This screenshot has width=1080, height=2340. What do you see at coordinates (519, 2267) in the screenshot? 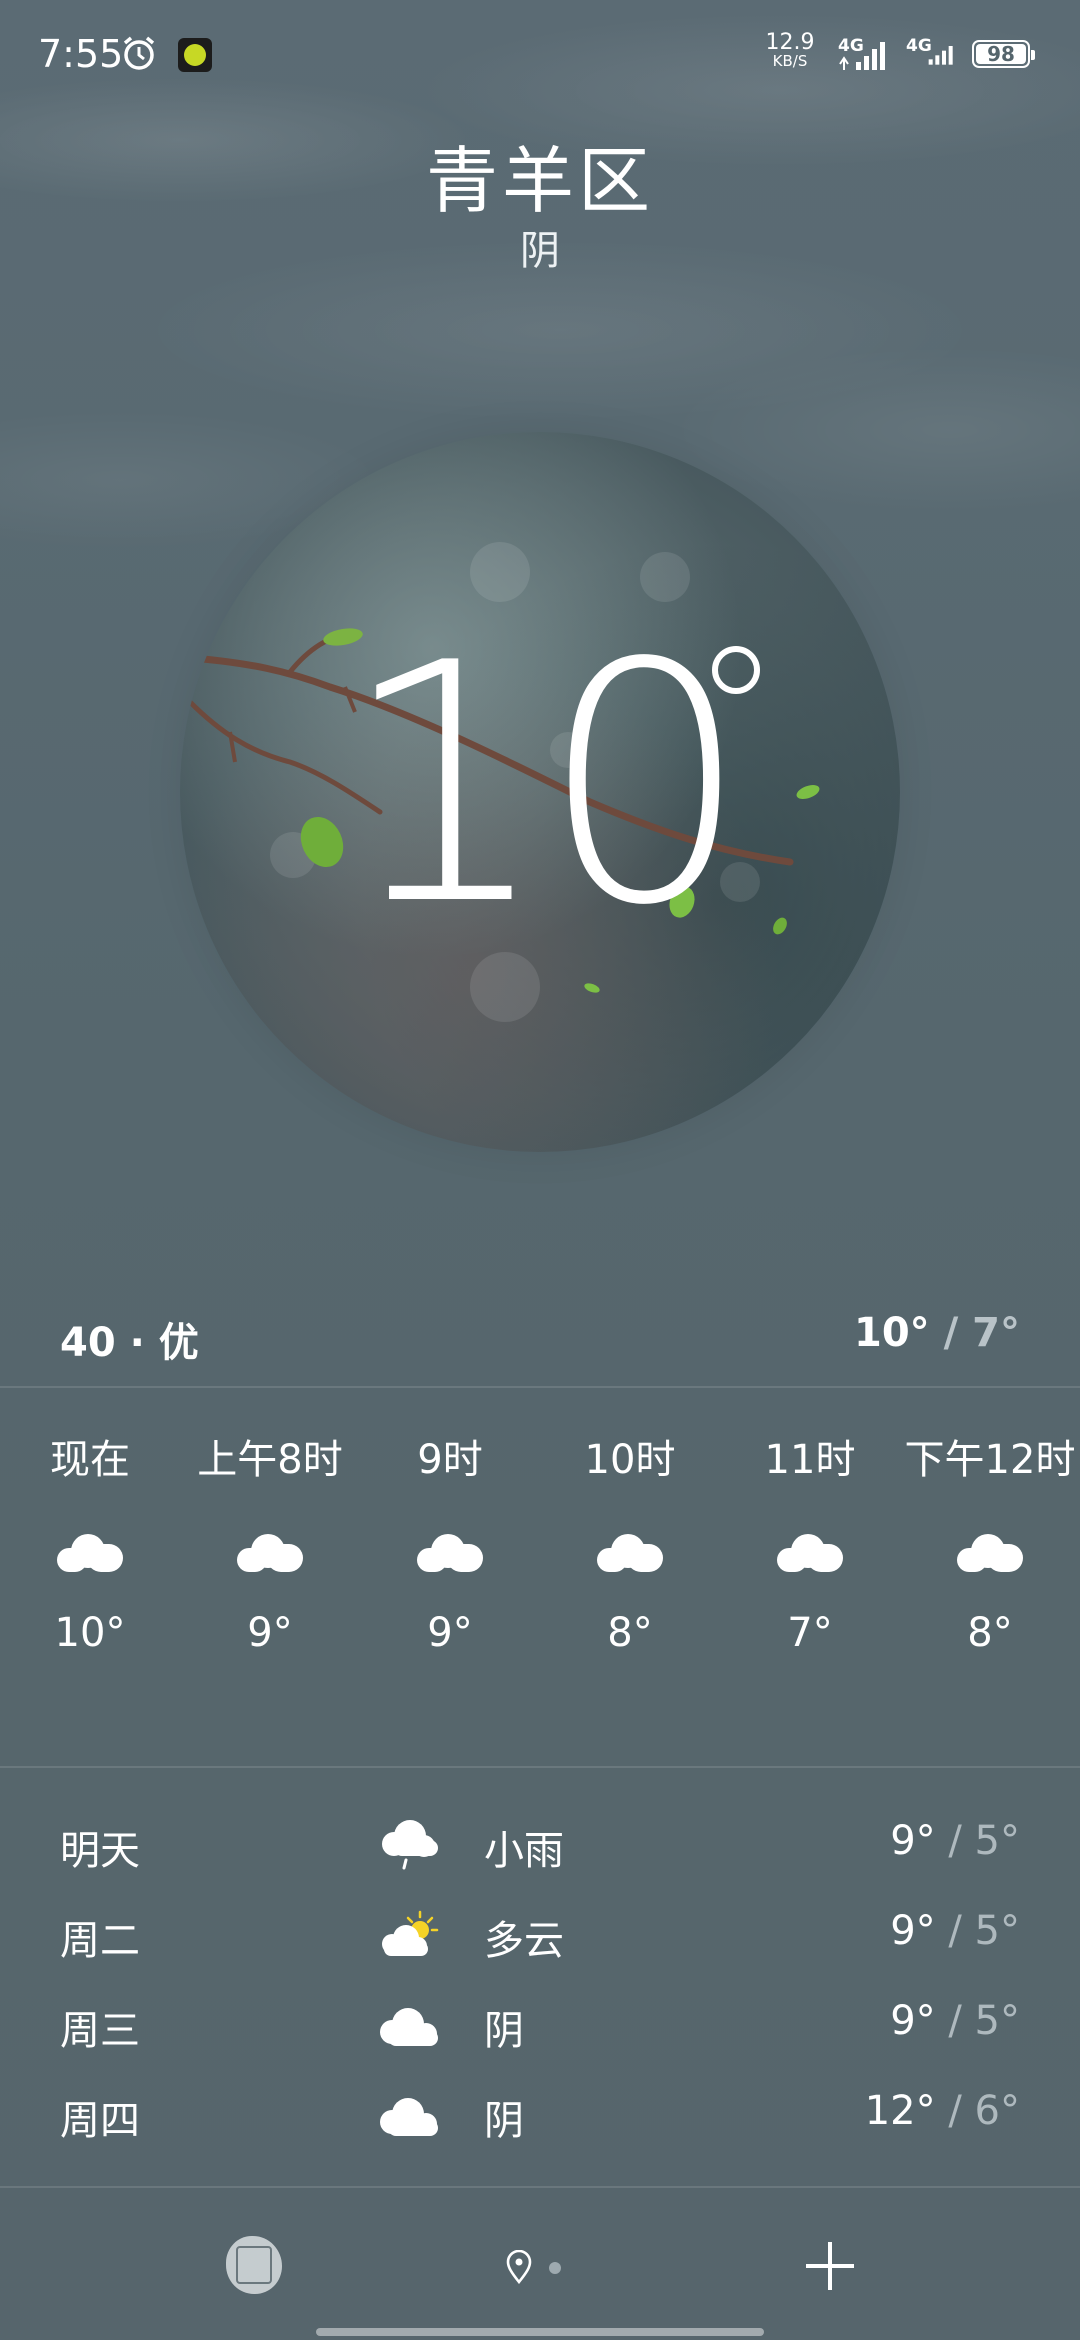
I see `location-pin-icon` at bounding box center [519, 2267].